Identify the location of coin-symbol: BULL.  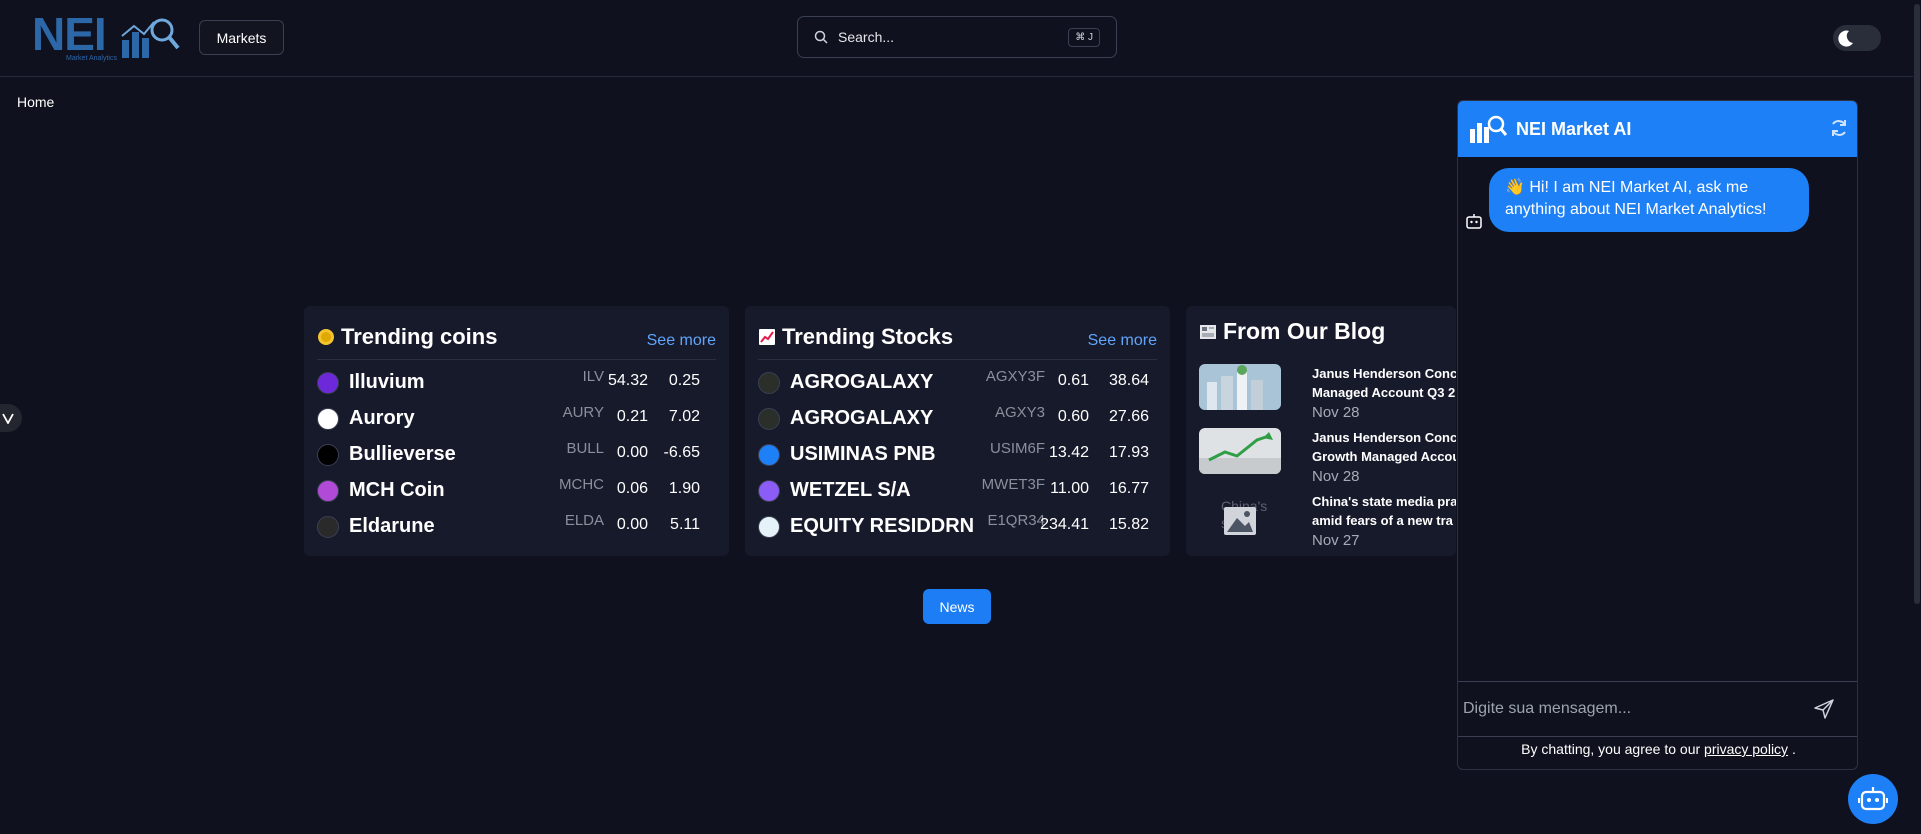
(585, 448).